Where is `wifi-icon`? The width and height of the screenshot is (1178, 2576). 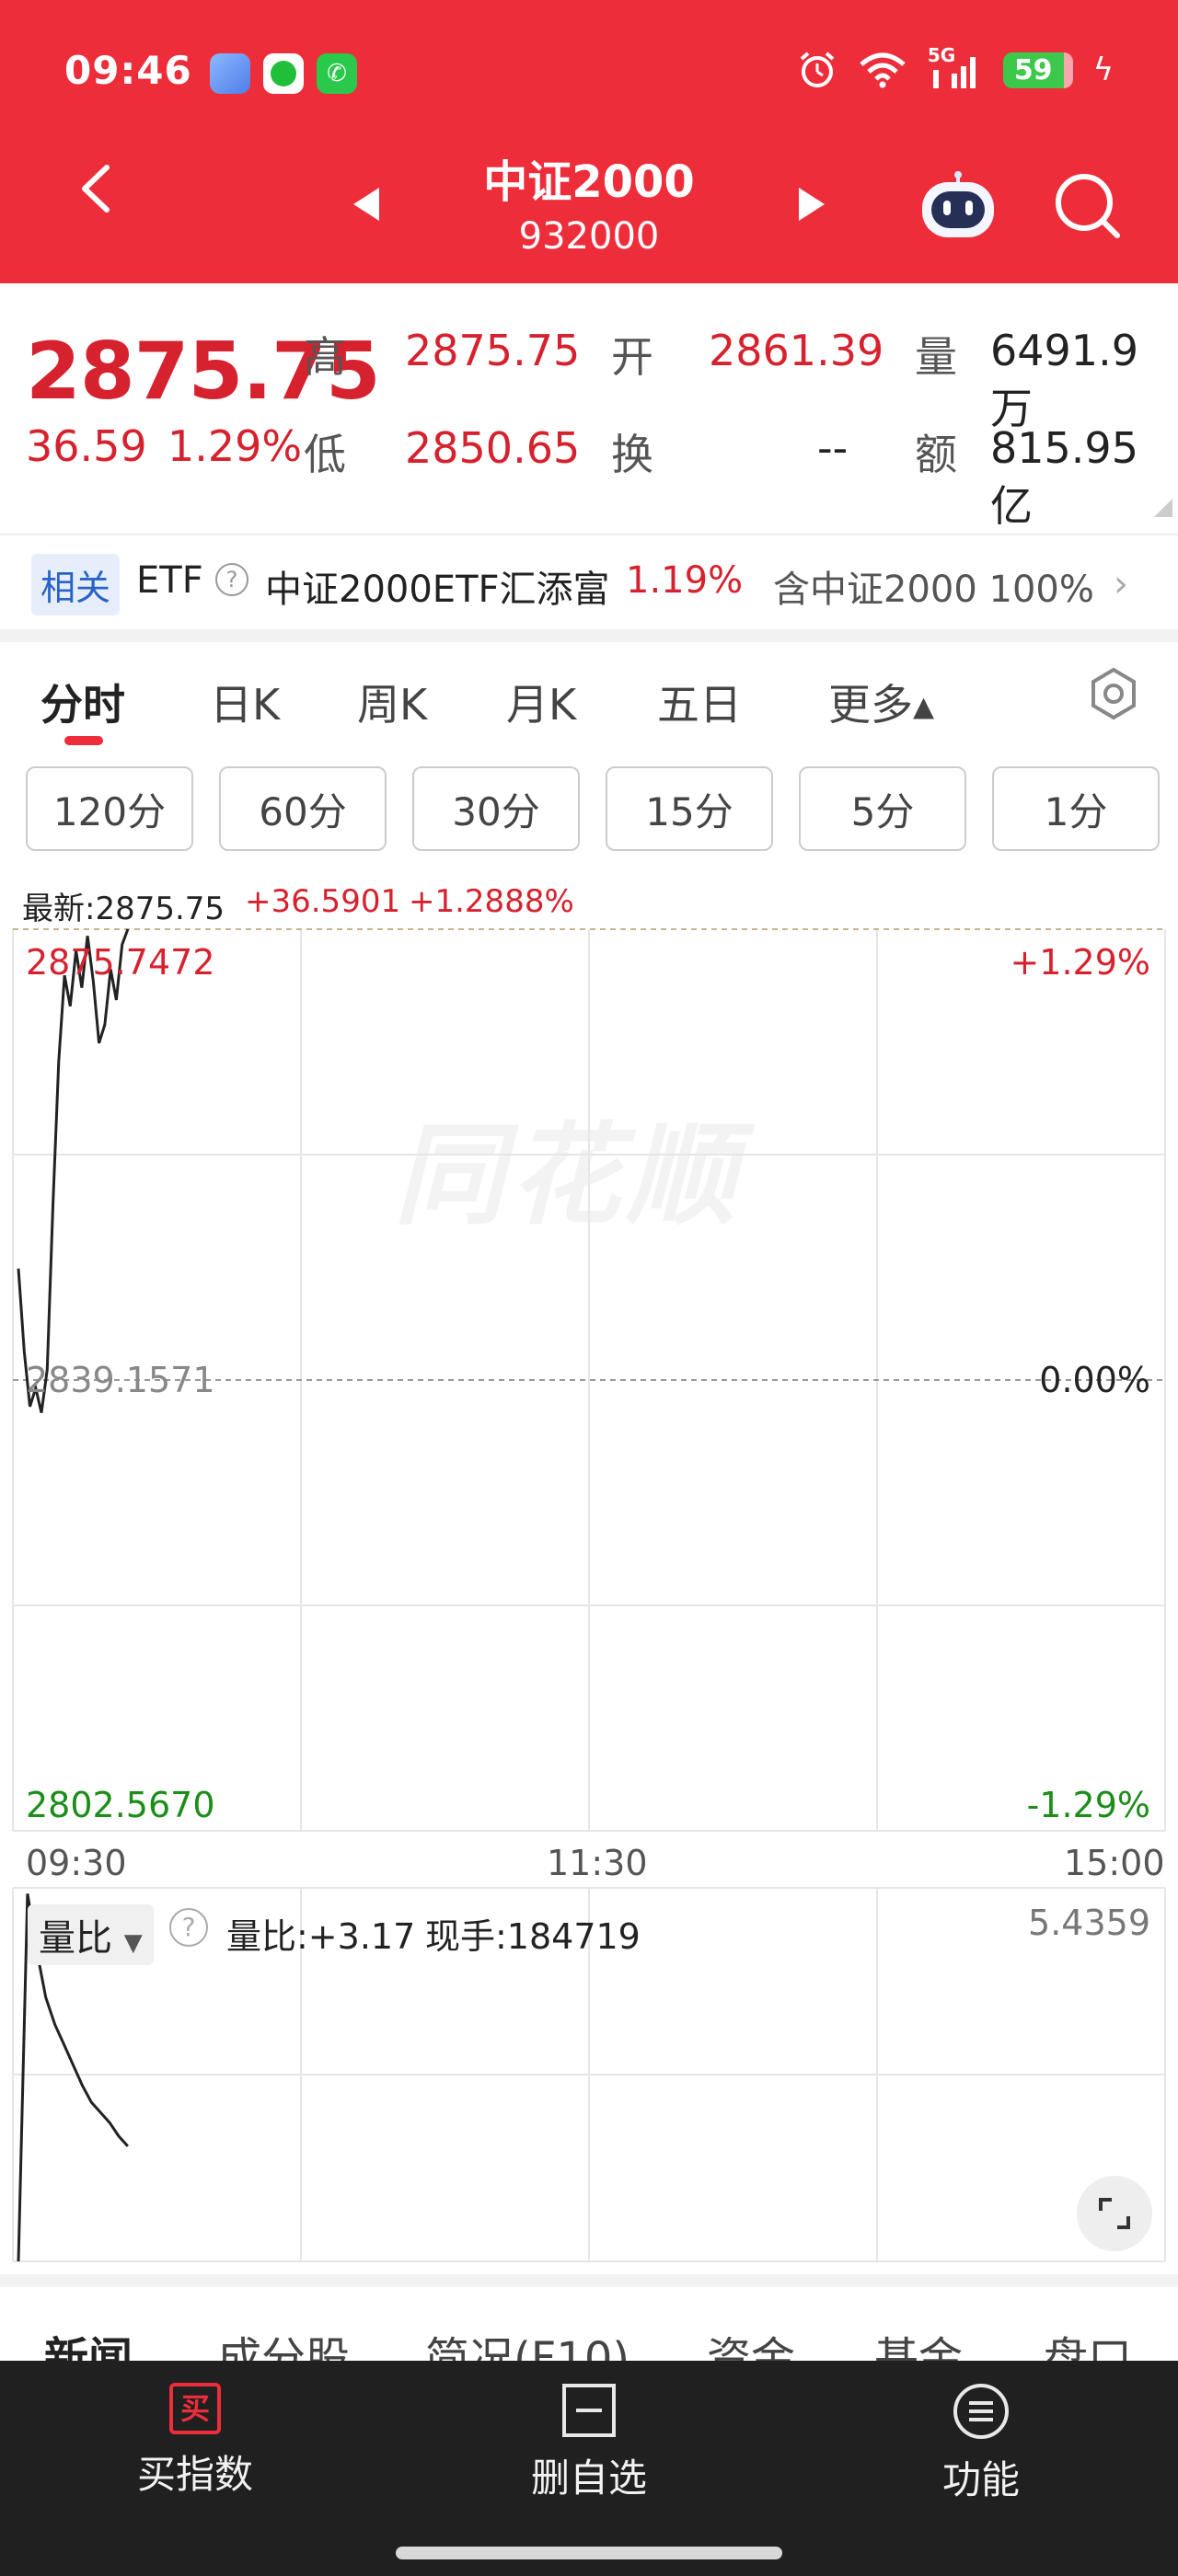
wifi-icon is located at coordinates (883, 70).